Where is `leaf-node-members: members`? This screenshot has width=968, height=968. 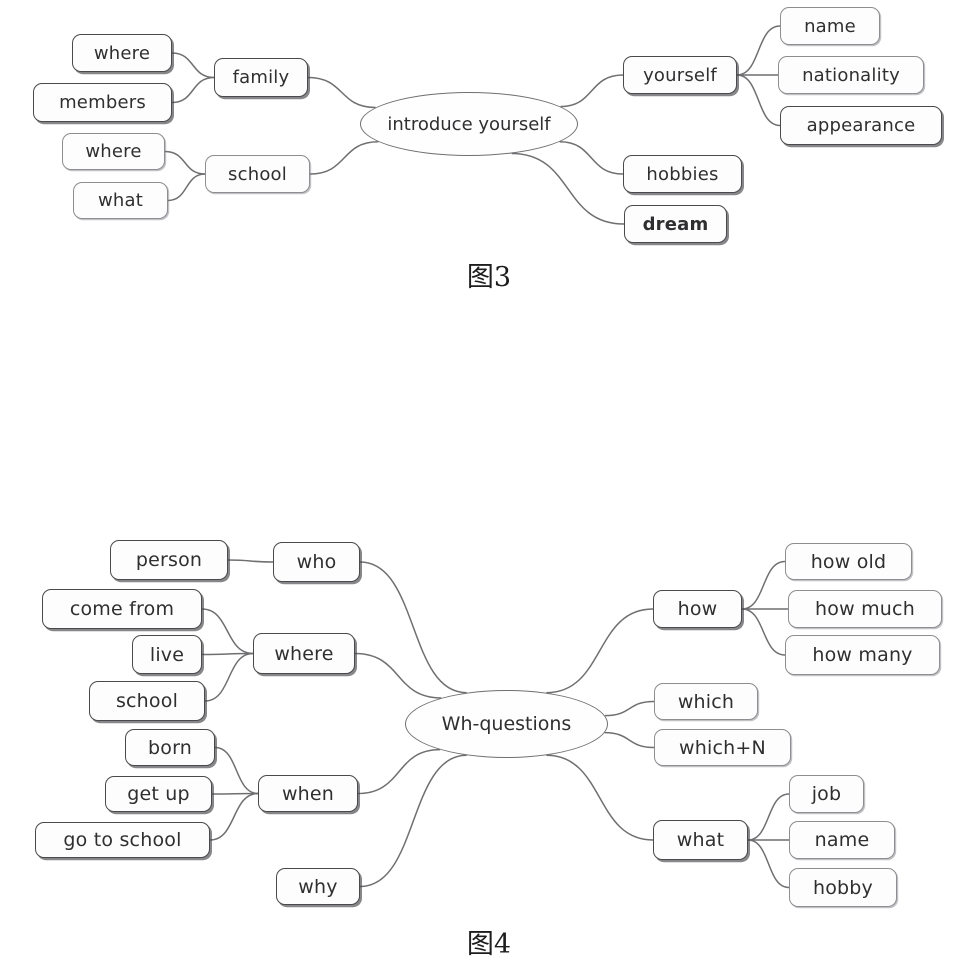
leaf-node-members: members is located at coordinates (102, 102).